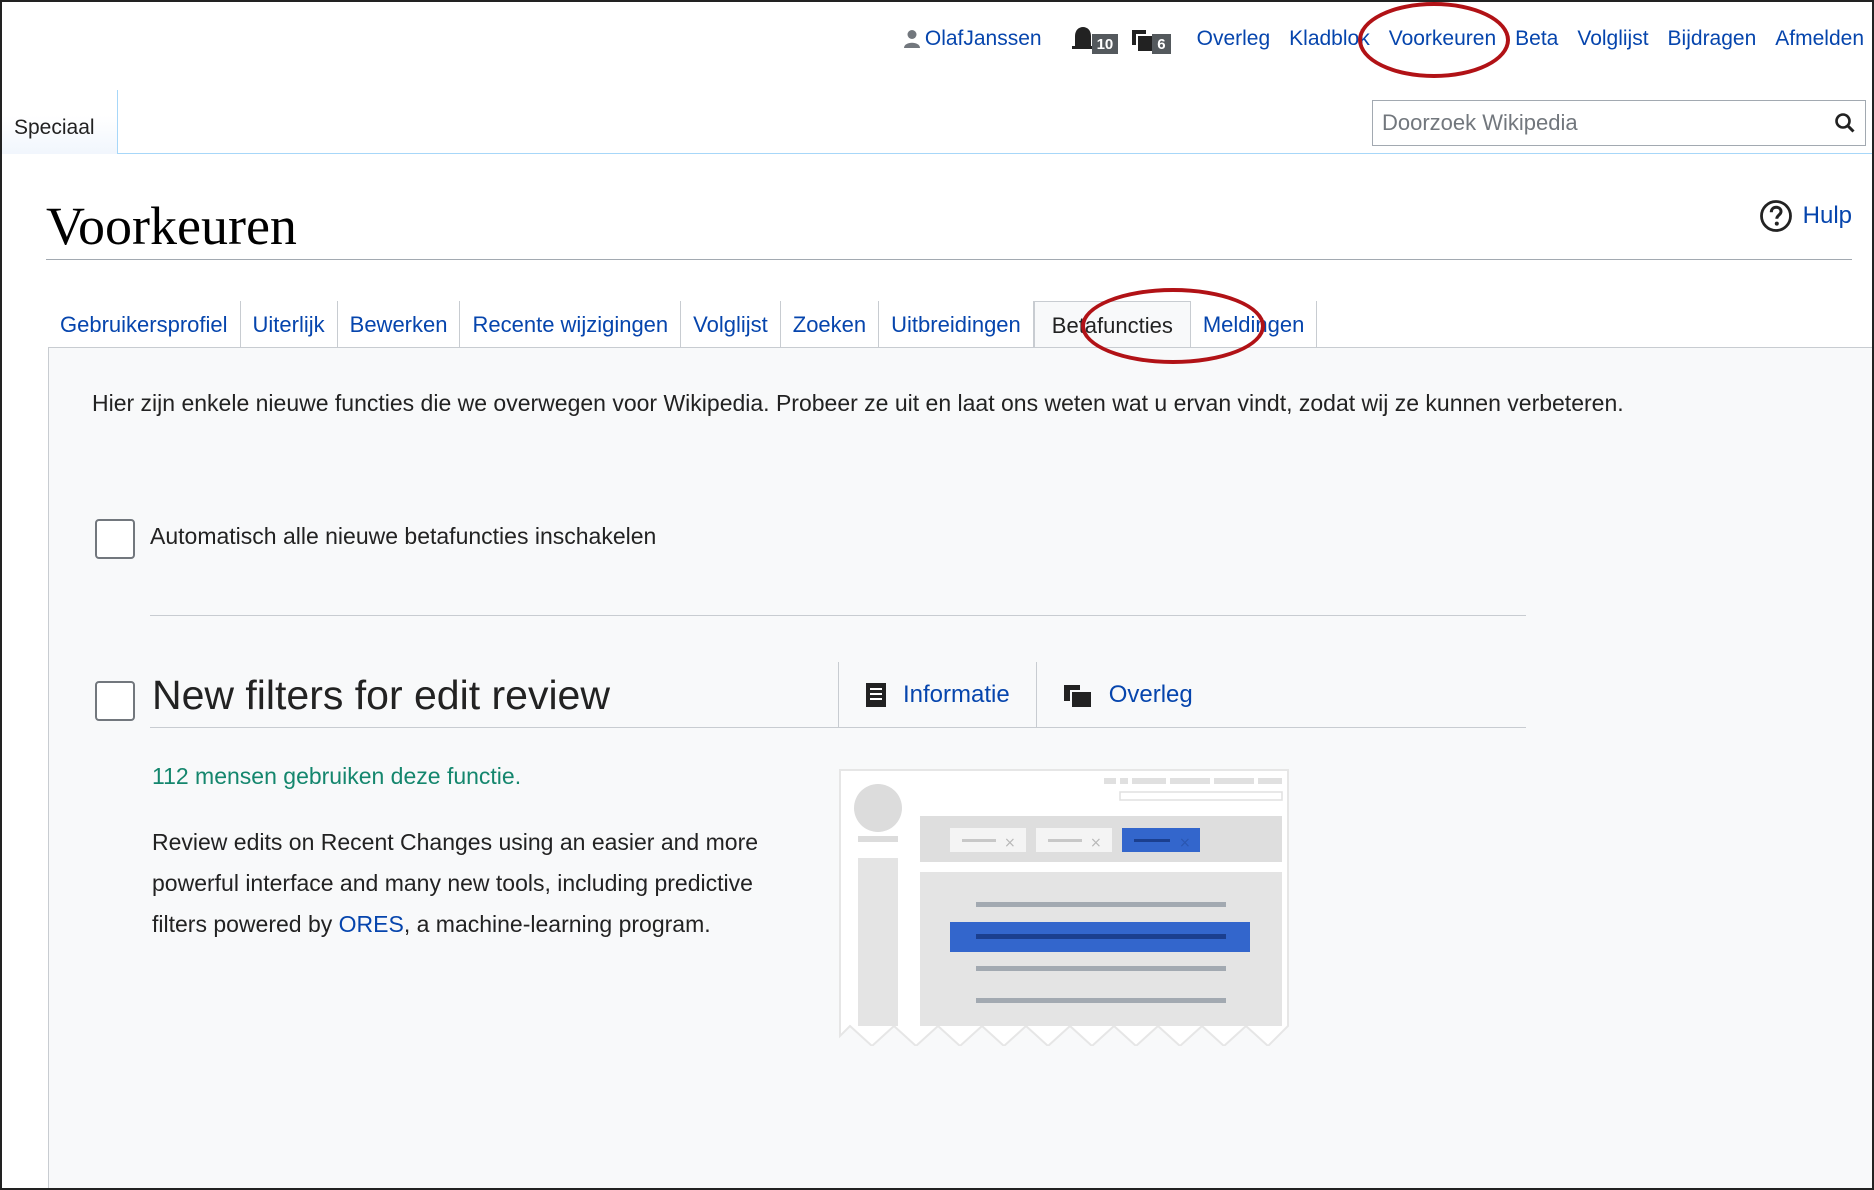 This screenshot has height=1190, width=1874. I want to click on user-link: OlafJanssen, so click(972, 39).